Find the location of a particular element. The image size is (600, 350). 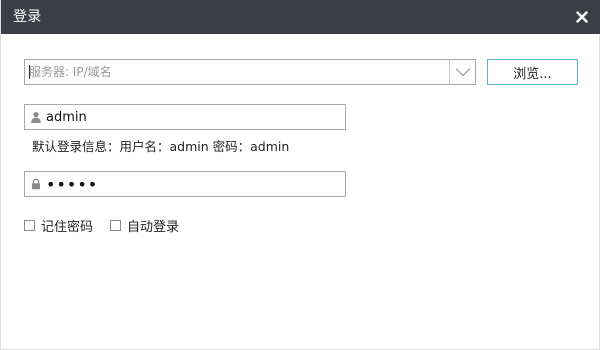

password-field is located at coordinates (185, 184).